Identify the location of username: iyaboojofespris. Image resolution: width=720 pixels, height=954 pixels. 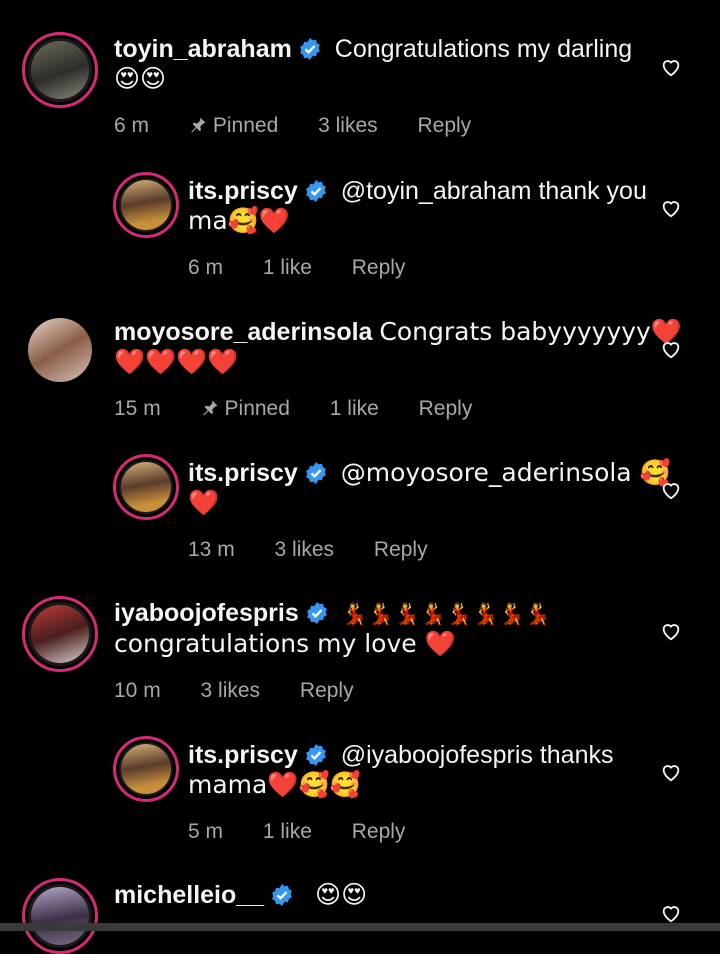
(206, 613).